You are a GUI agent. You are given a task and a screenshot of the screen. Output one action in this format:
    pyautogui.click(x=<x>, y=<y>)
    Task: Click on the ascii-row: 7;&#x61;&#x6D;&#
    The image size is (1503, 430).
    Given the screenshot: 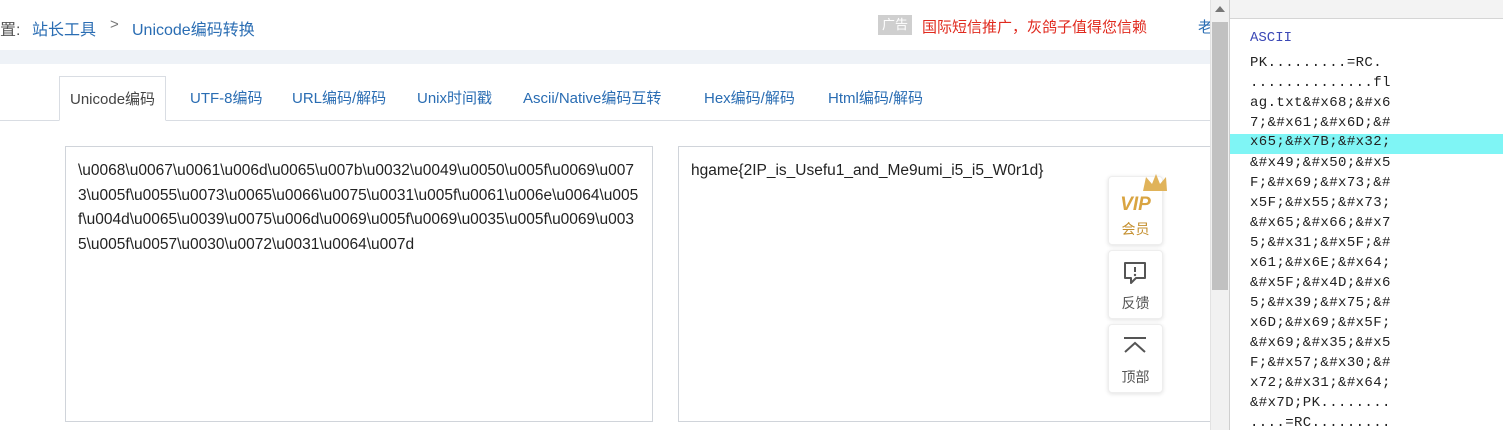 What is the action you would take?
    pyautogui.click(x=1320, y=123)
    